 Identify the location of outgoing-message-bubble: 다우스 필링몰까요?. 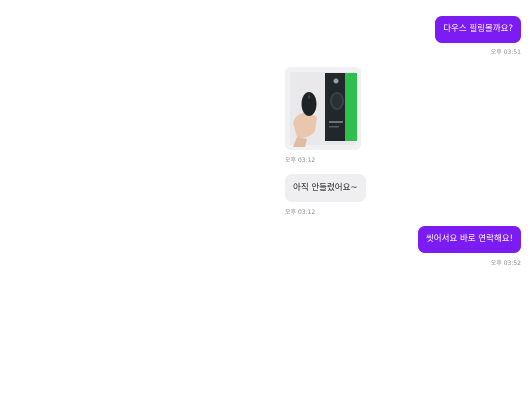
(478, 29).